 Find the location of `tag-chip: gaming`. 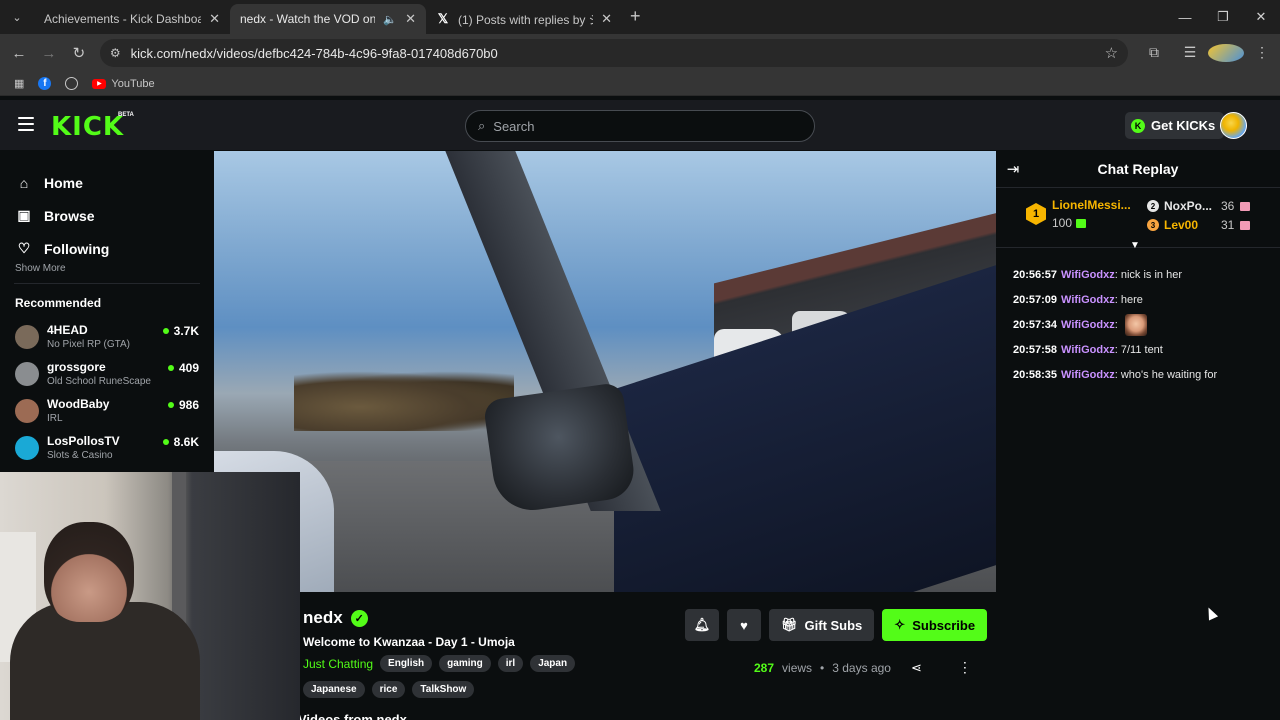

tag-chip: gaming is located at coordinates (465, 663).